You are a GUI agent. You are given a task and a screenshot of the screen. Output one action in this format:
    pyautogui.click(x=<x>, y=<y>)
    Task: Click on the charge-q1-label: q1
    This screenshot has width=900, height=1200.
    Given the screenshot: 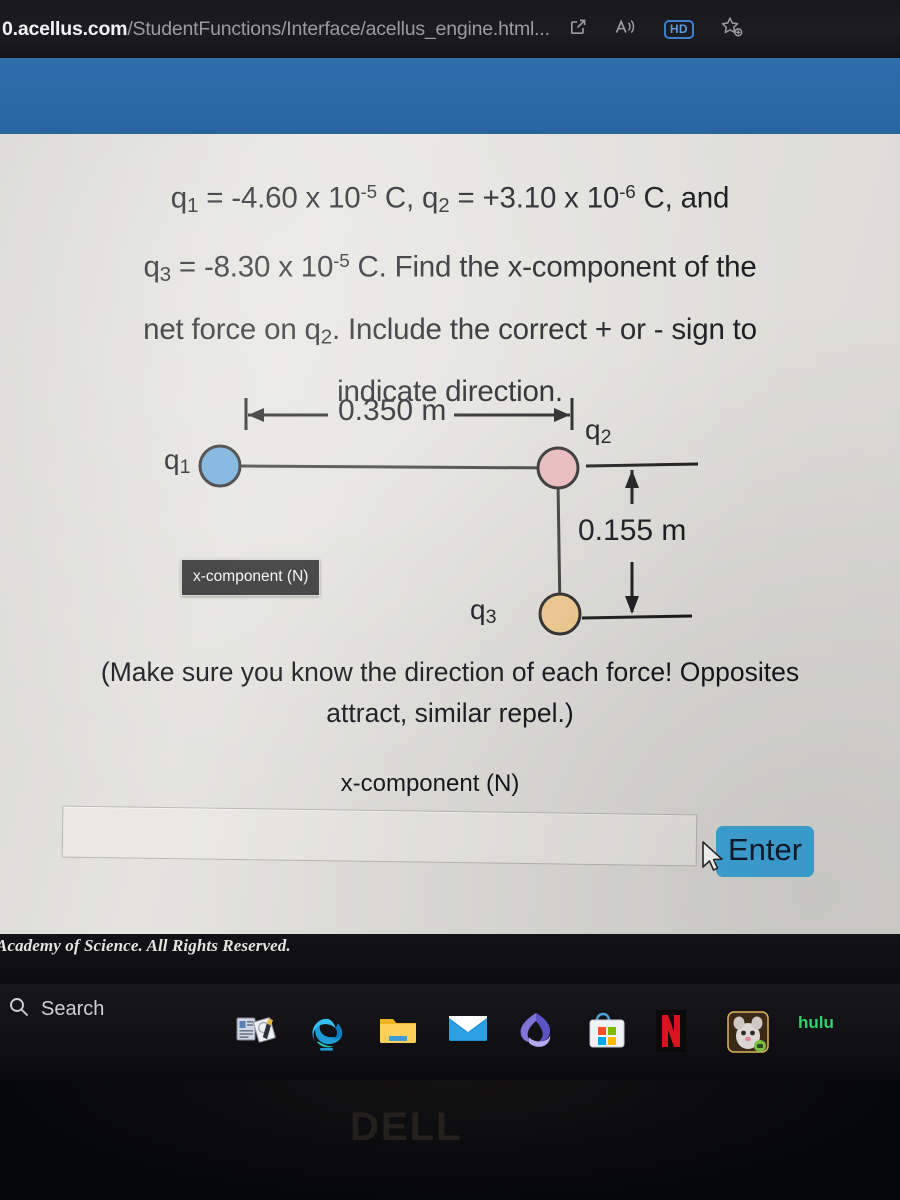 What is the action you would take?
    pyautogui.click(x=177, y=461)
    